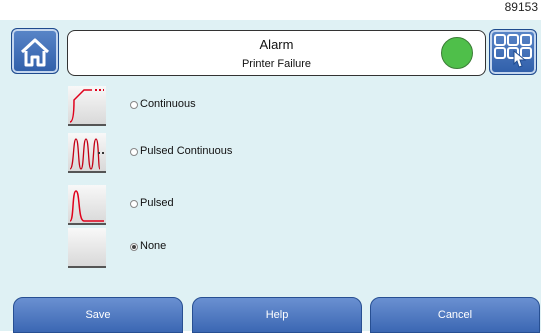 This screenshot has height=333, width=541. Describe the element at coordinates (521, 7) in the screenshot. I see `id-number: 89153` at that location.